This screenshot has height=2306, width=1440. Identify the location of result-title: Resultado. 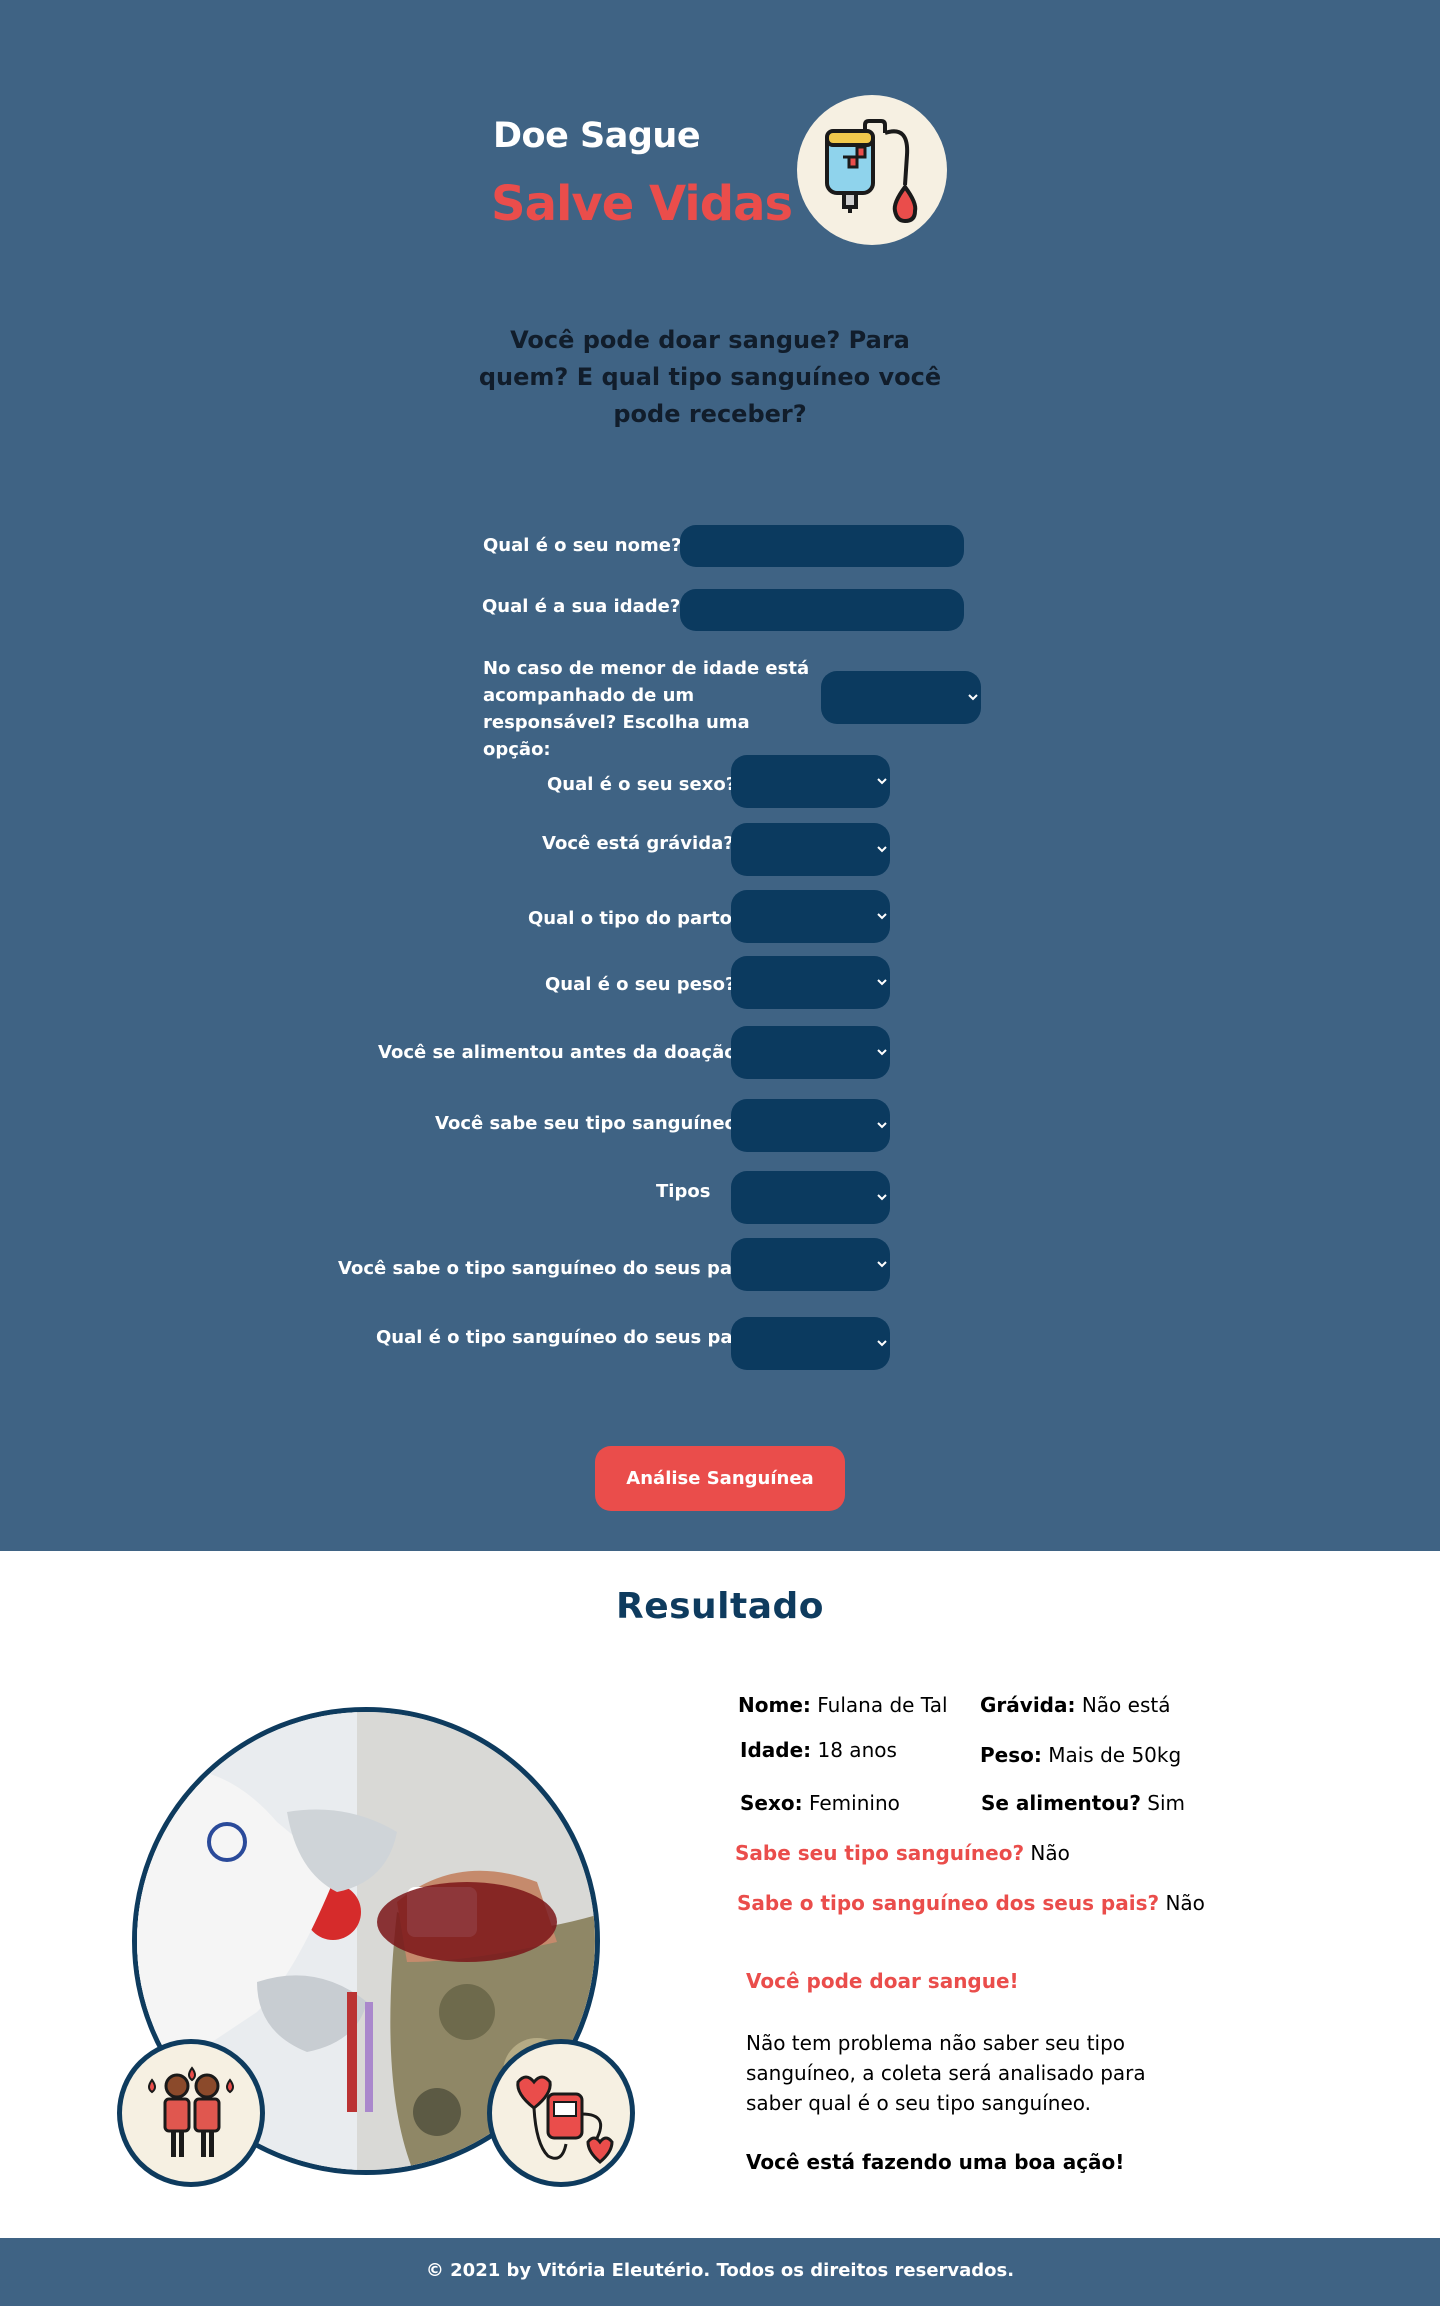
(720, 1606).